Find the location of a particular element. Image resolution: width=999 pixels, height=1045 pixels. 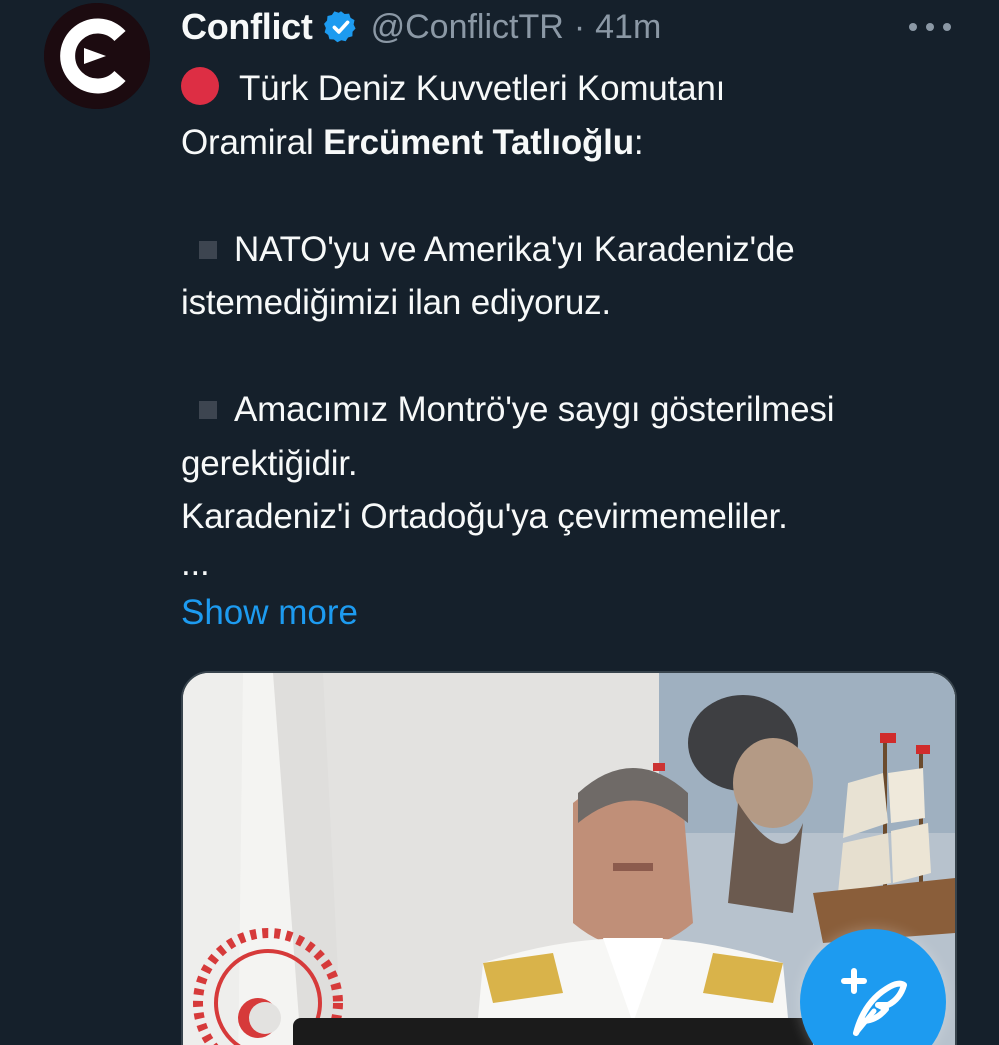

avatar is located at coordinates (97, 56).